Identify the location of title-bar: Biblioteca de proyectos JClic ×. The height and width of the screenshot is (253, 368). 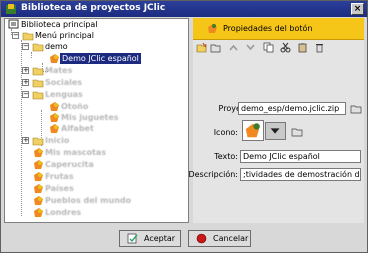
(184, 9).